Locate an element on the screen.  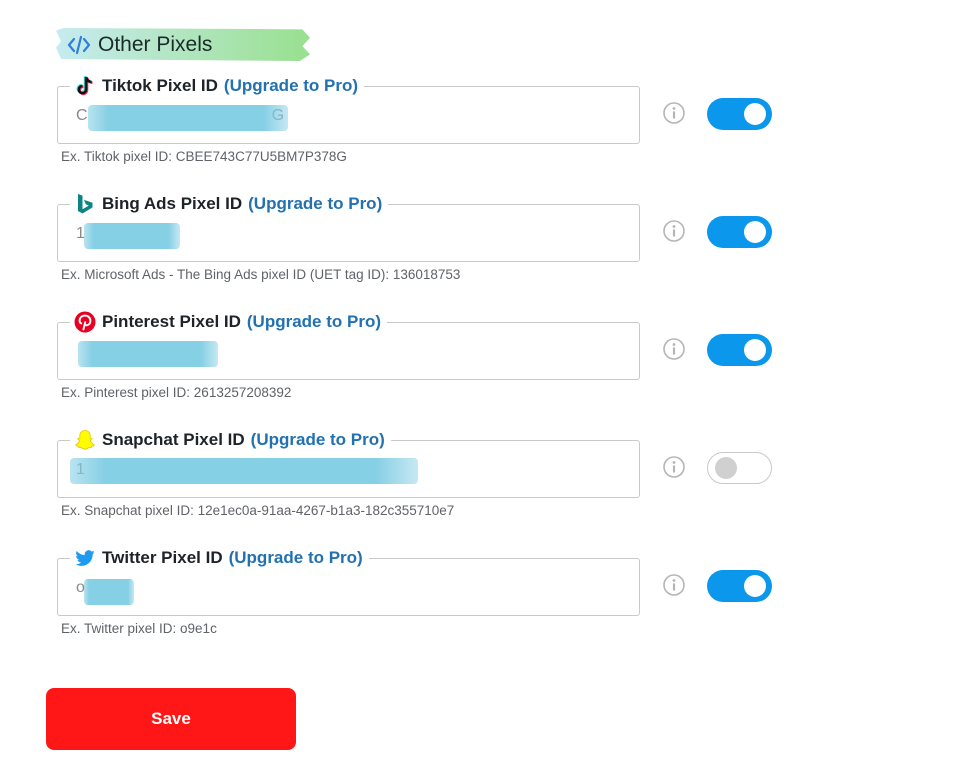
pinterest-icon is located at coordinates (85, 322).